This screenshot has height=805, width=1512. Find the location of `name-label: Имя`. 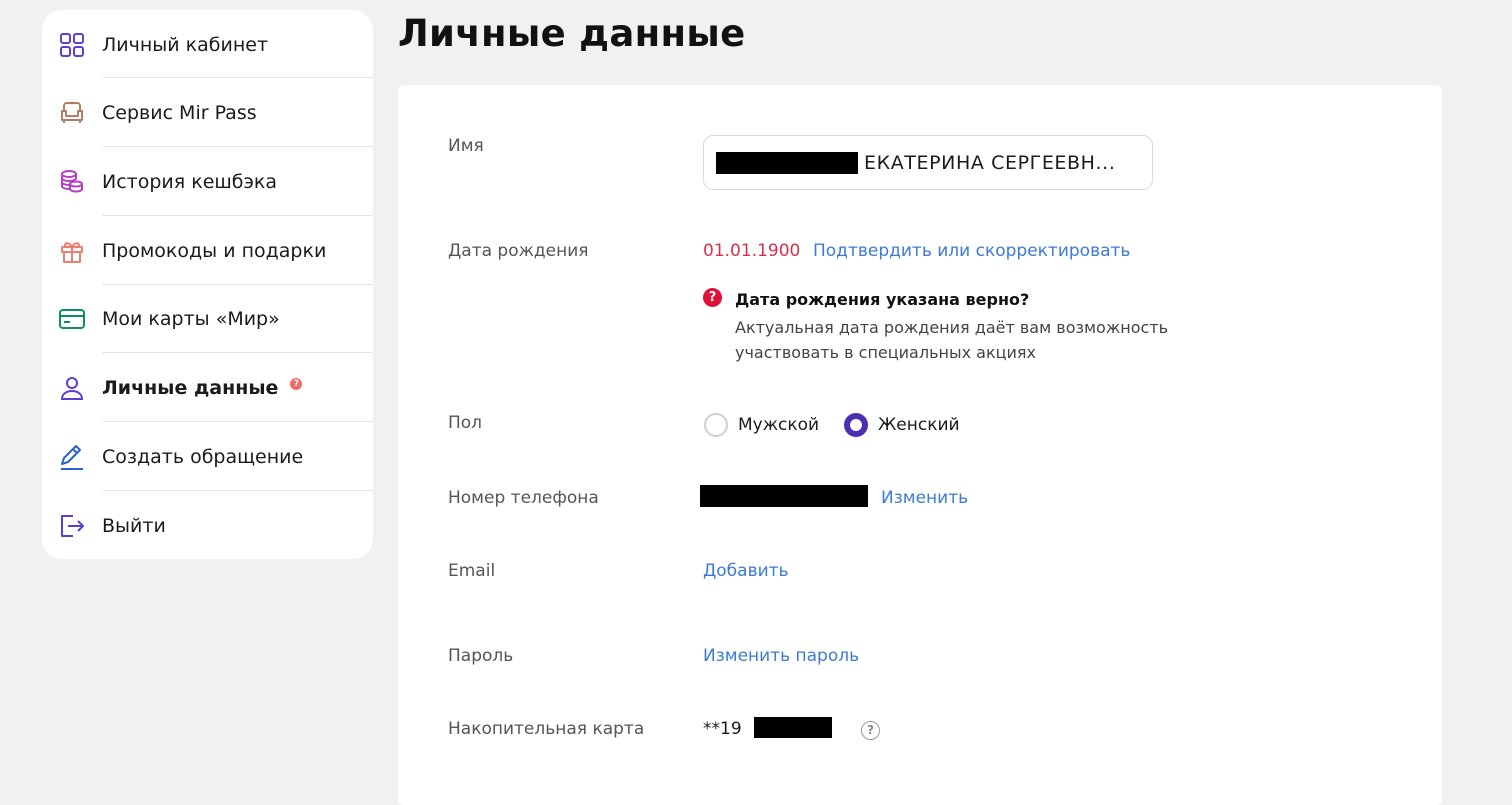

name-label: Имя is located at coordinates (466, 146).